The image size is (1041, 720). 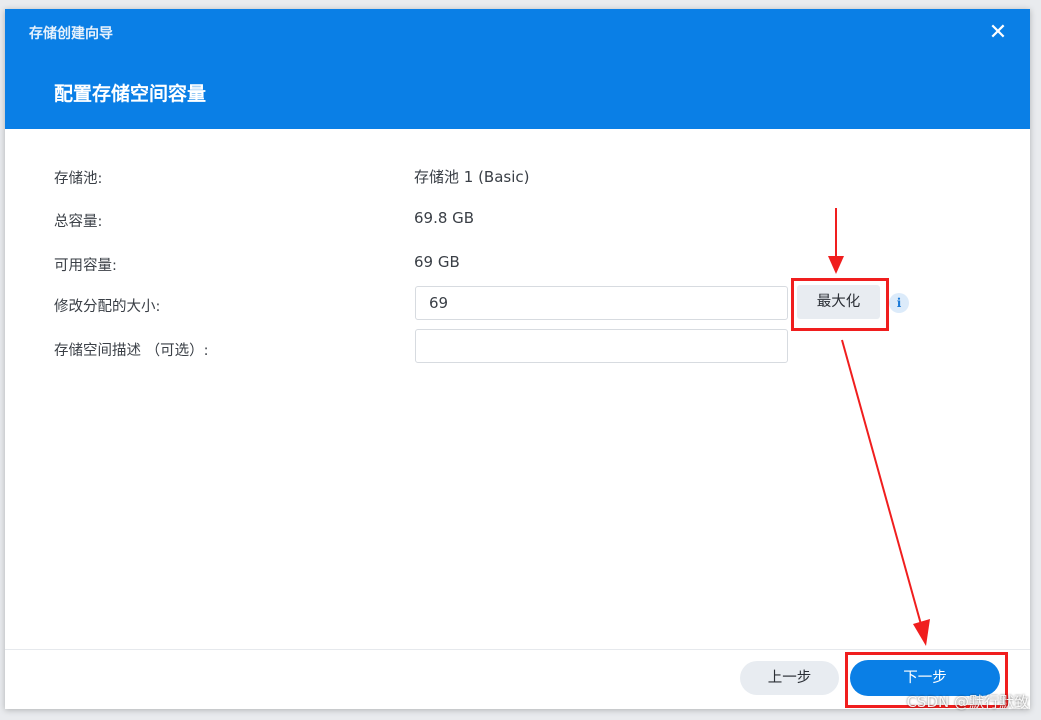 I want to click on size-input: 69, so click(x=601, y=303).